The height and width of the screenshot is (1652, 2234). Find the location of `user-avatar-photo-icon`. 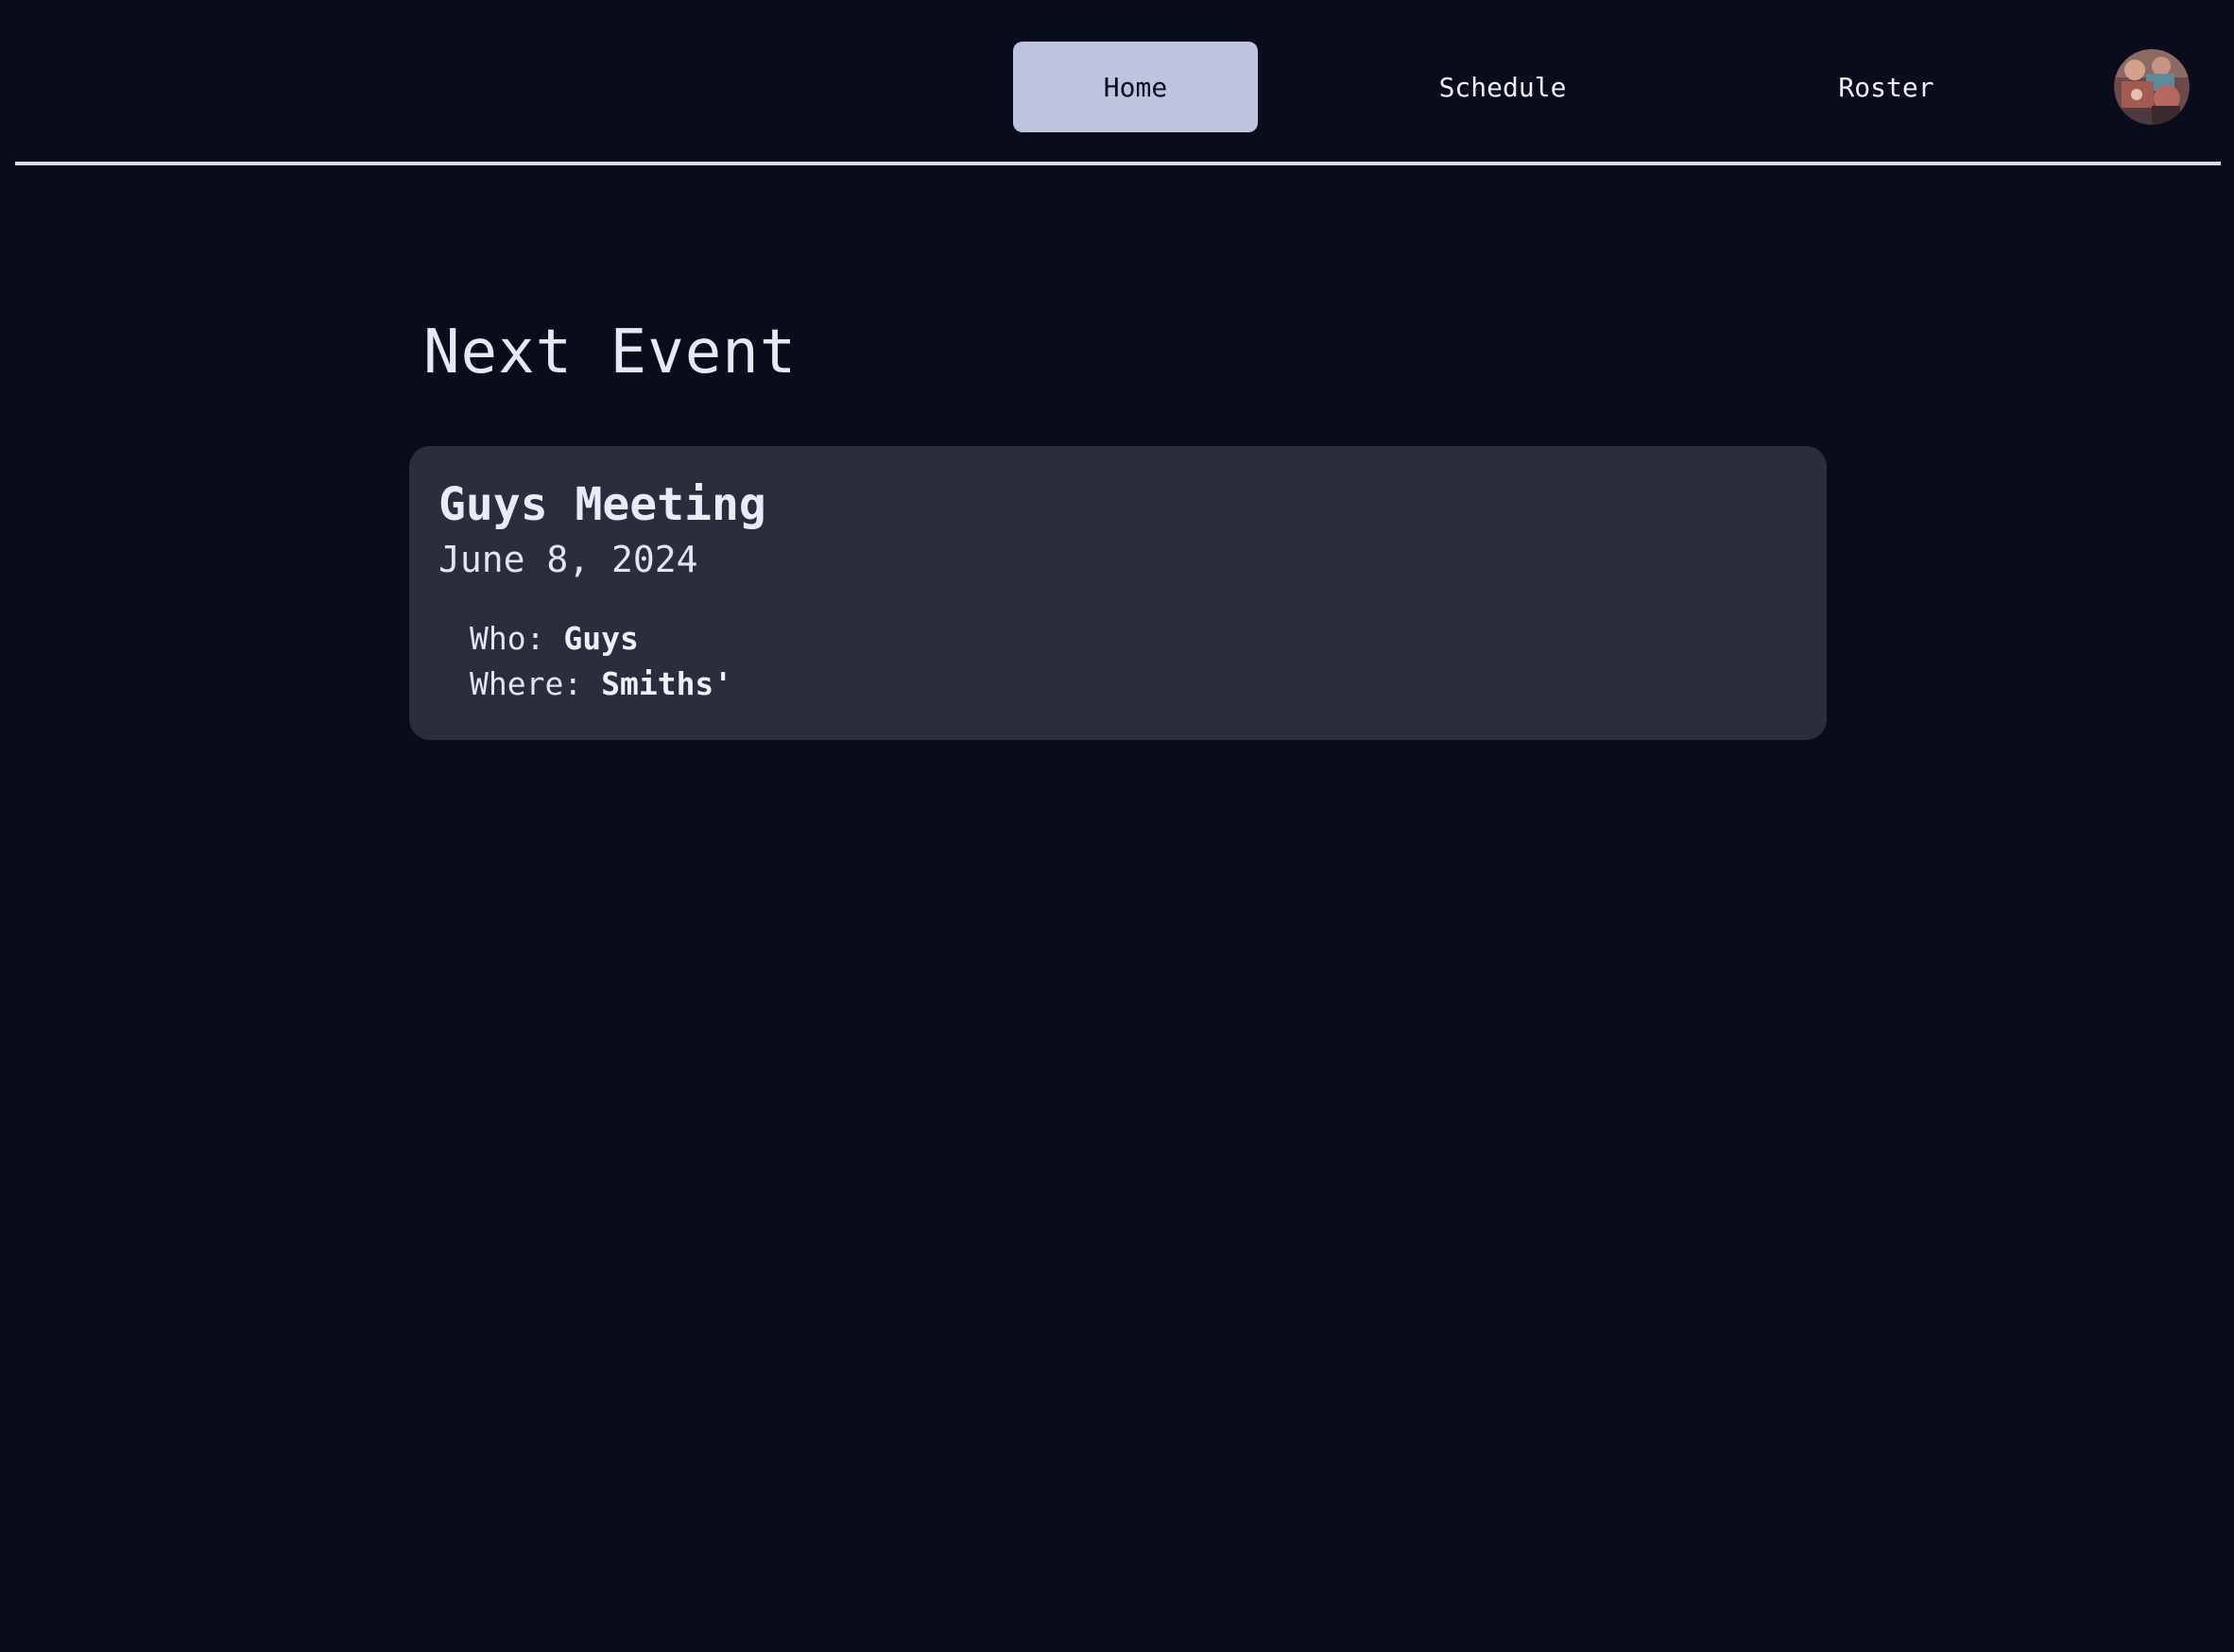

user-avatar-photo-icon is located at coordinates (2152, 87).